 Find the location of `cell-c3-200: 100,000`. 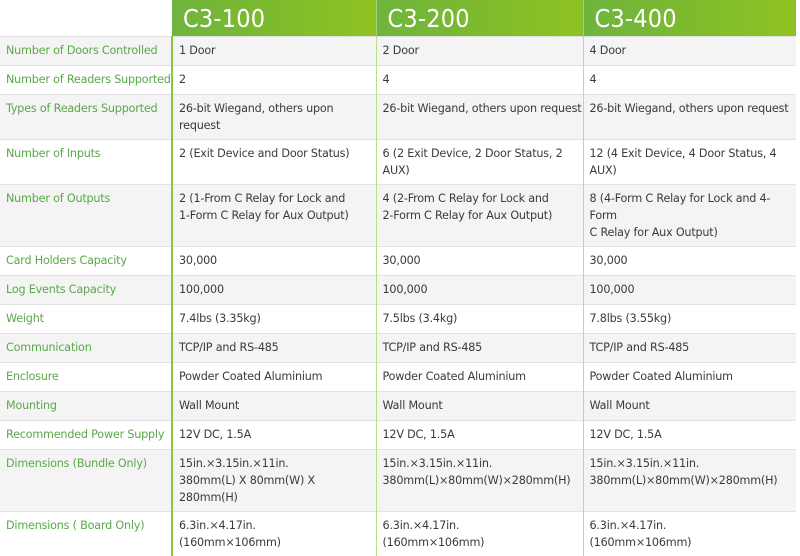

cell-c3-200: 100,000 is located at coordinates (479, 290).